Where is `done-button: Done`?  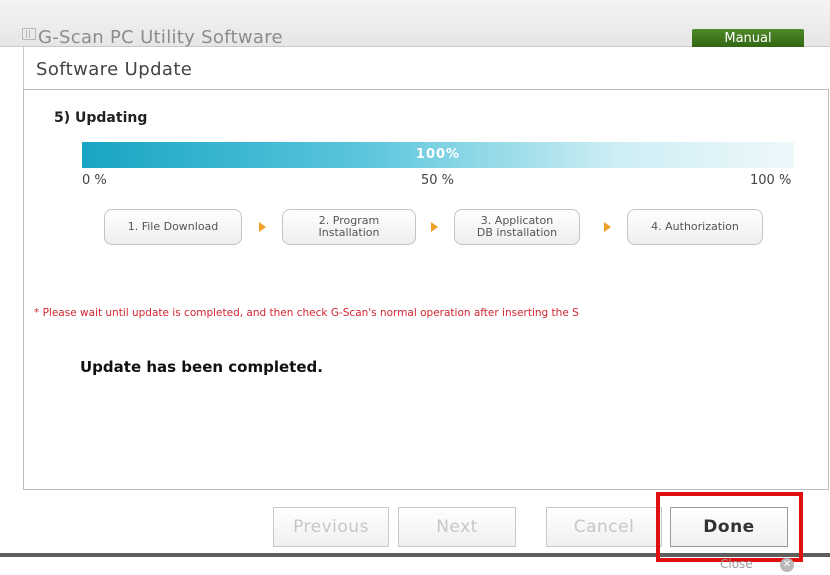 done-button: Done is located at coordinates (729, 527).